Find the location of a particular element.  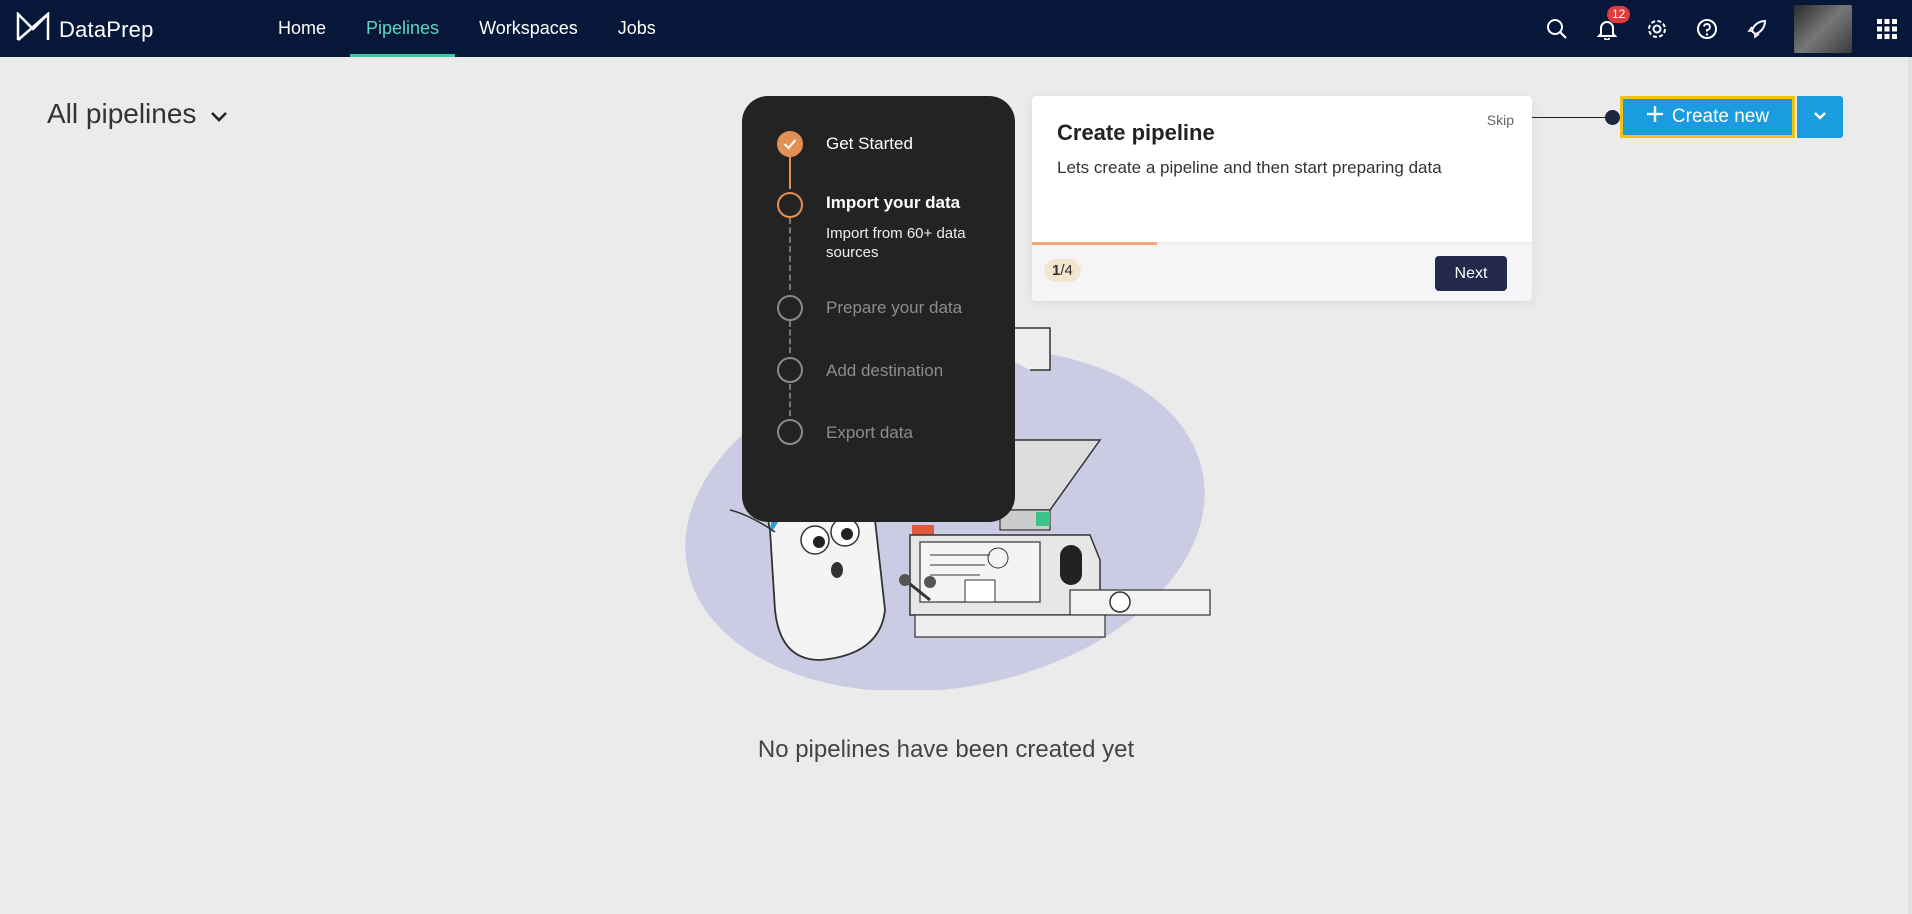

nav-item-label: Home is located at coordinates (302, 28).